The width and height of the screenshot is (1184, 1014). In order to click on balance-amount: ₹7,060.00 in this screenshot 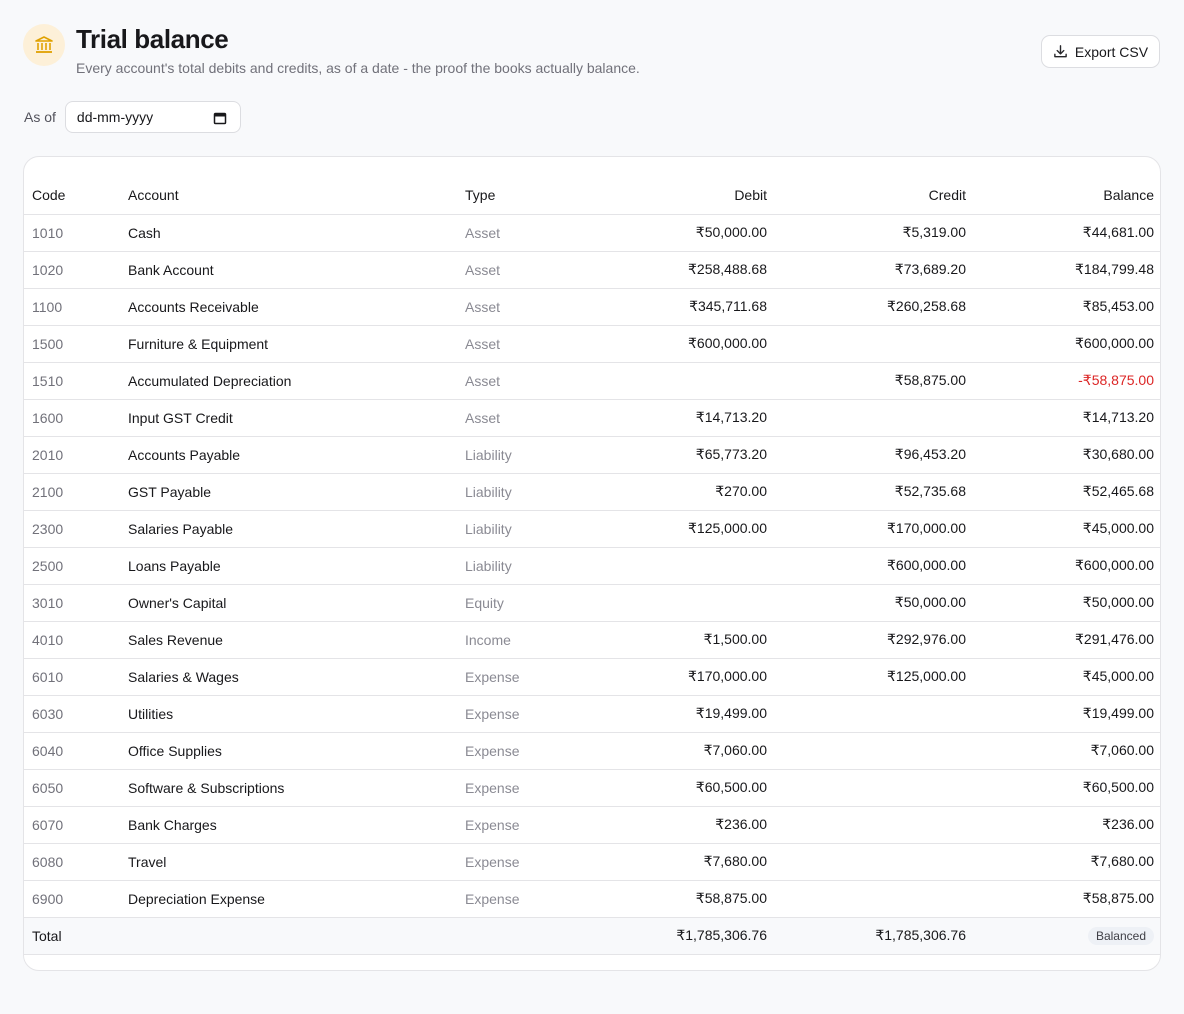, I will do `click(1067, 751)`.